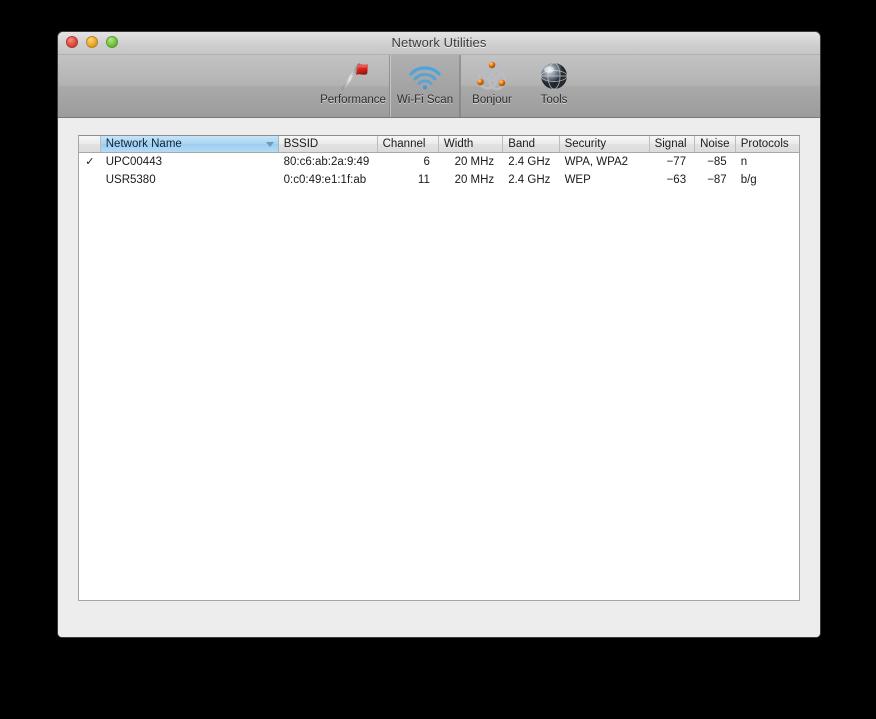  What do you see at coordinates (90, 162) in the screenshot?
I see `row-selected-checkmark-icon: ✓` at bounding box center [90, 162].